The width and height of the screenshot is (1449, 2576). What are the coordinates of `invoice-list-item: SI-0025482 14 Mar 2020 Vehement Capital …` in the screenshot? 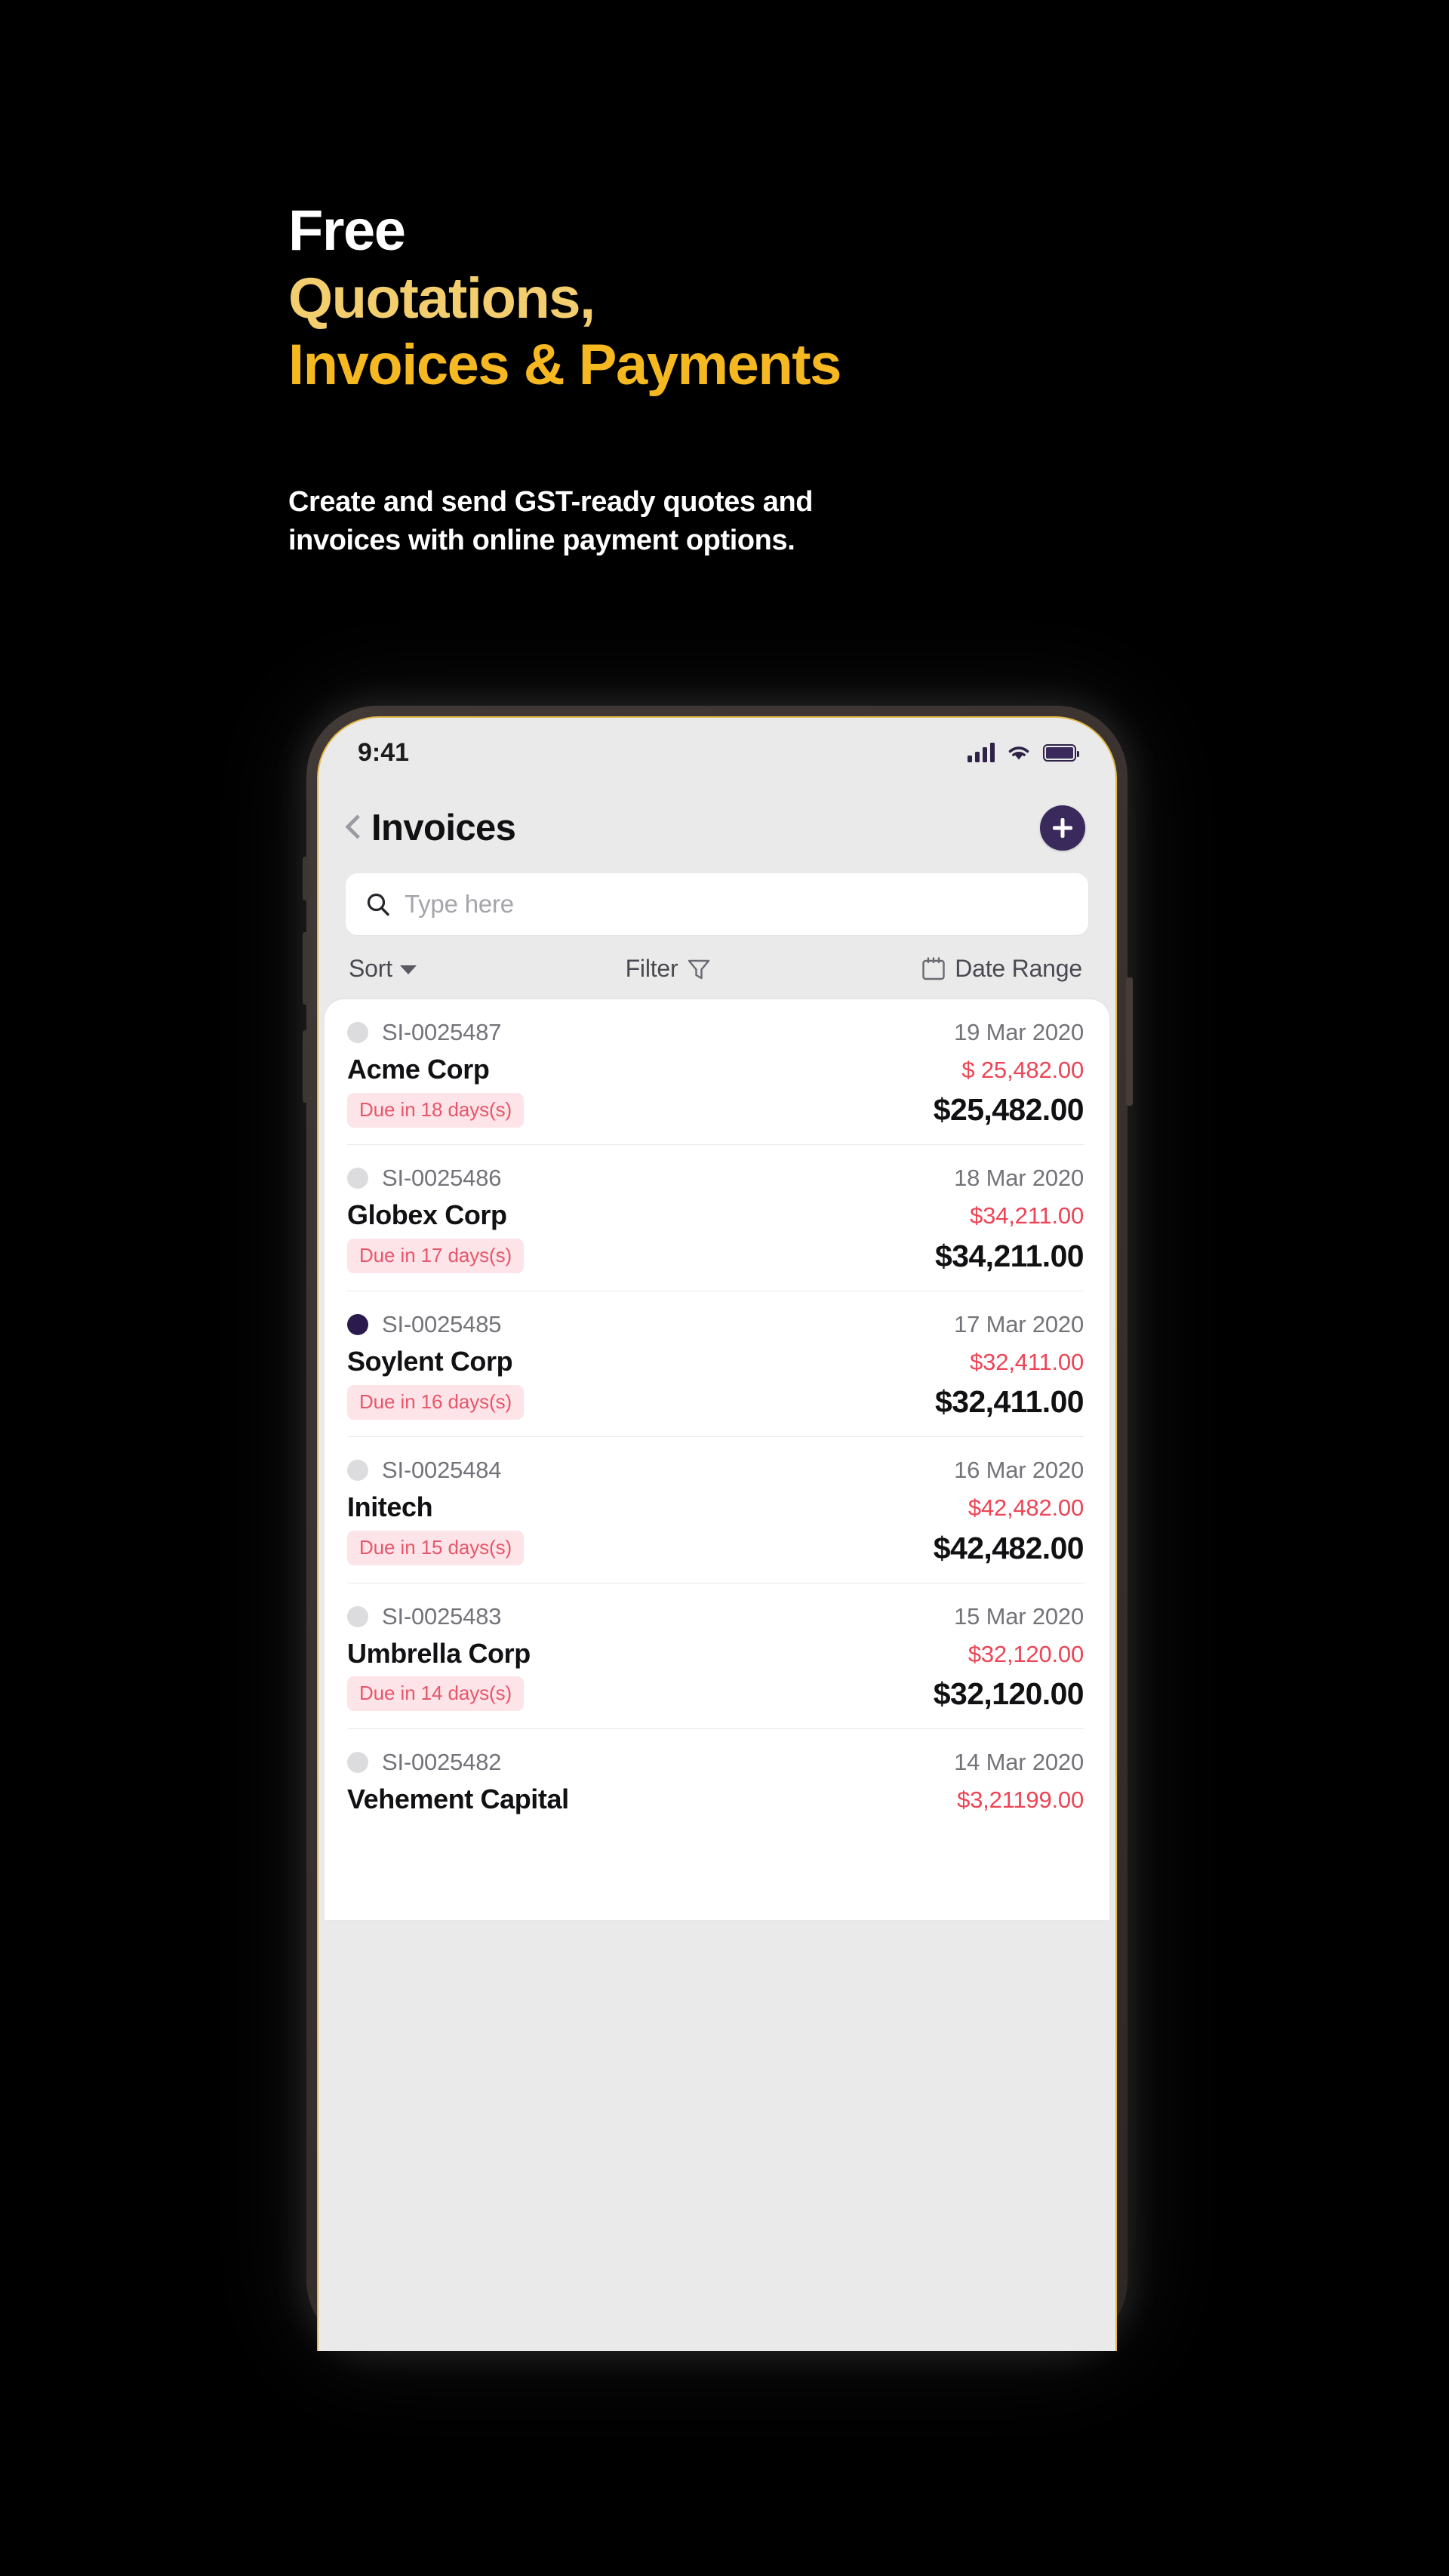 It's located at (717, 1771).